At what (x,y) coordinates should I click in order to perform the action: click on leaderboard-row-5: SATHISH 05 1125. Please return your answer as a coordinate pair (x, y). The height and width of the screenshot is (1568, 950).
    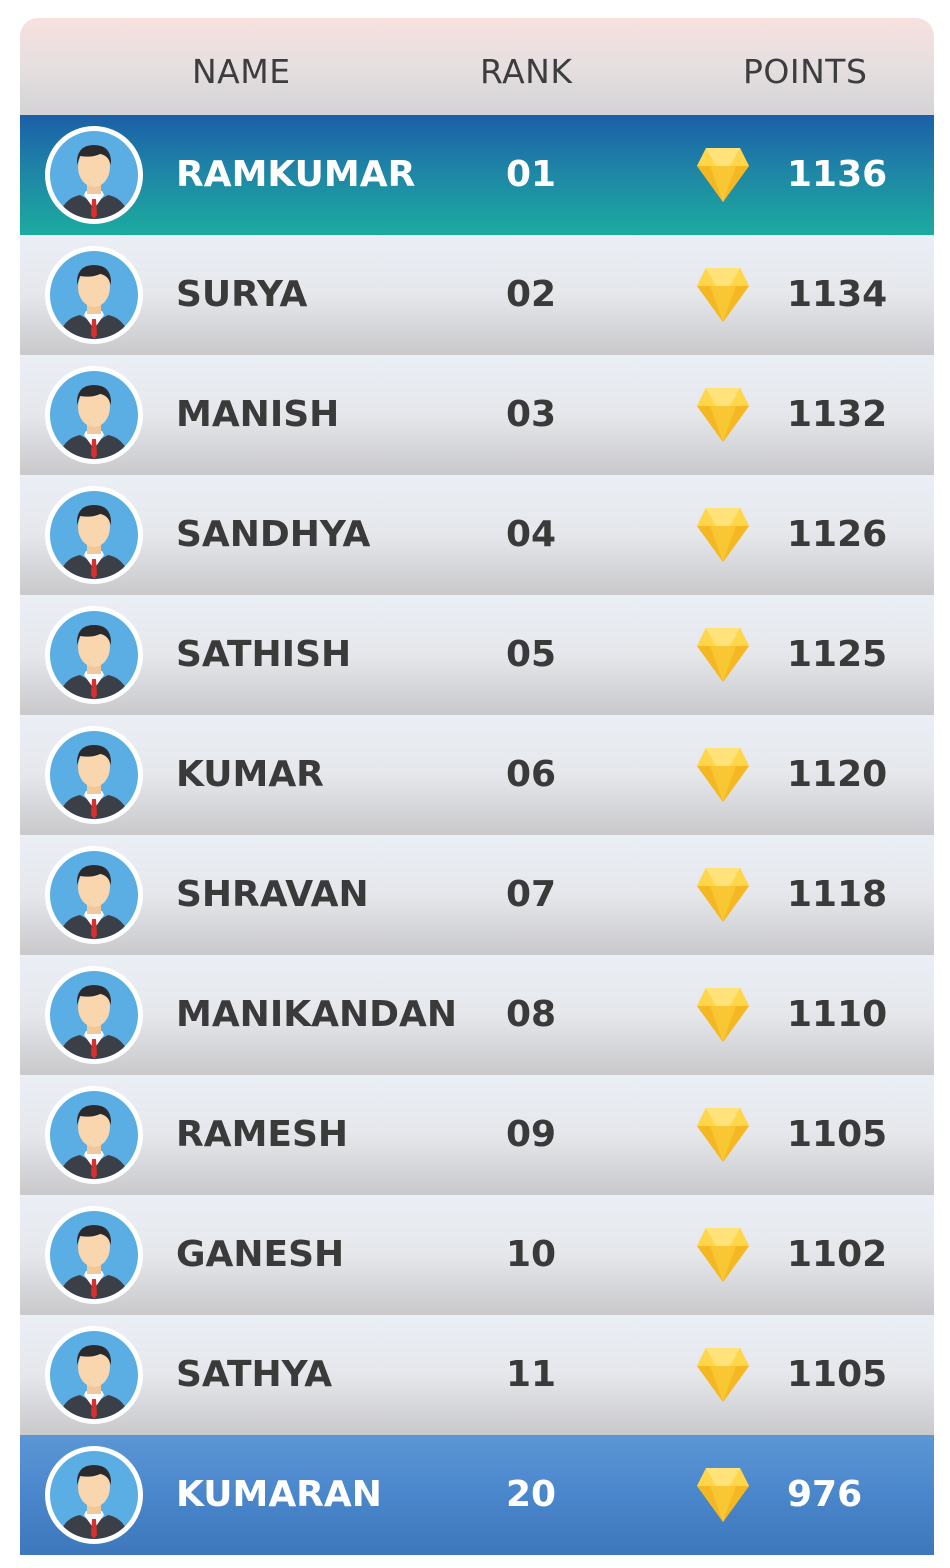
    Looking at the image, I should click on (477, 655).